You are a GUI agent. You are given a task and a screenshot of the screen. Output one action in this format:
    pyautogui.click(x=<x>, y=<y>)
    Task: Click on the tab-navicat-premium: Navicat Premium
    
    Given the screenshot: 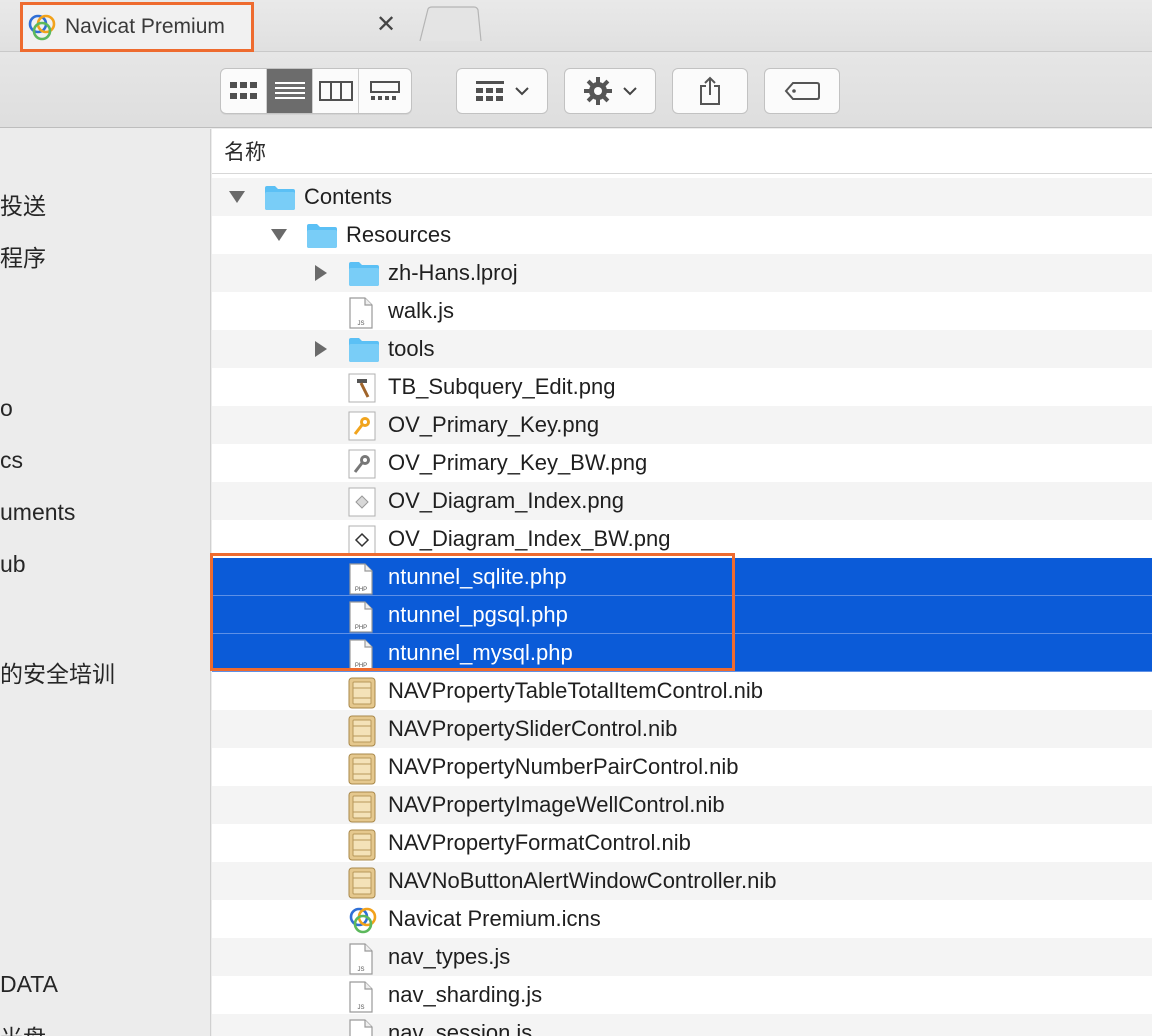 What is the action you would take?
    pyautogui.click(x=137, y=27)
    